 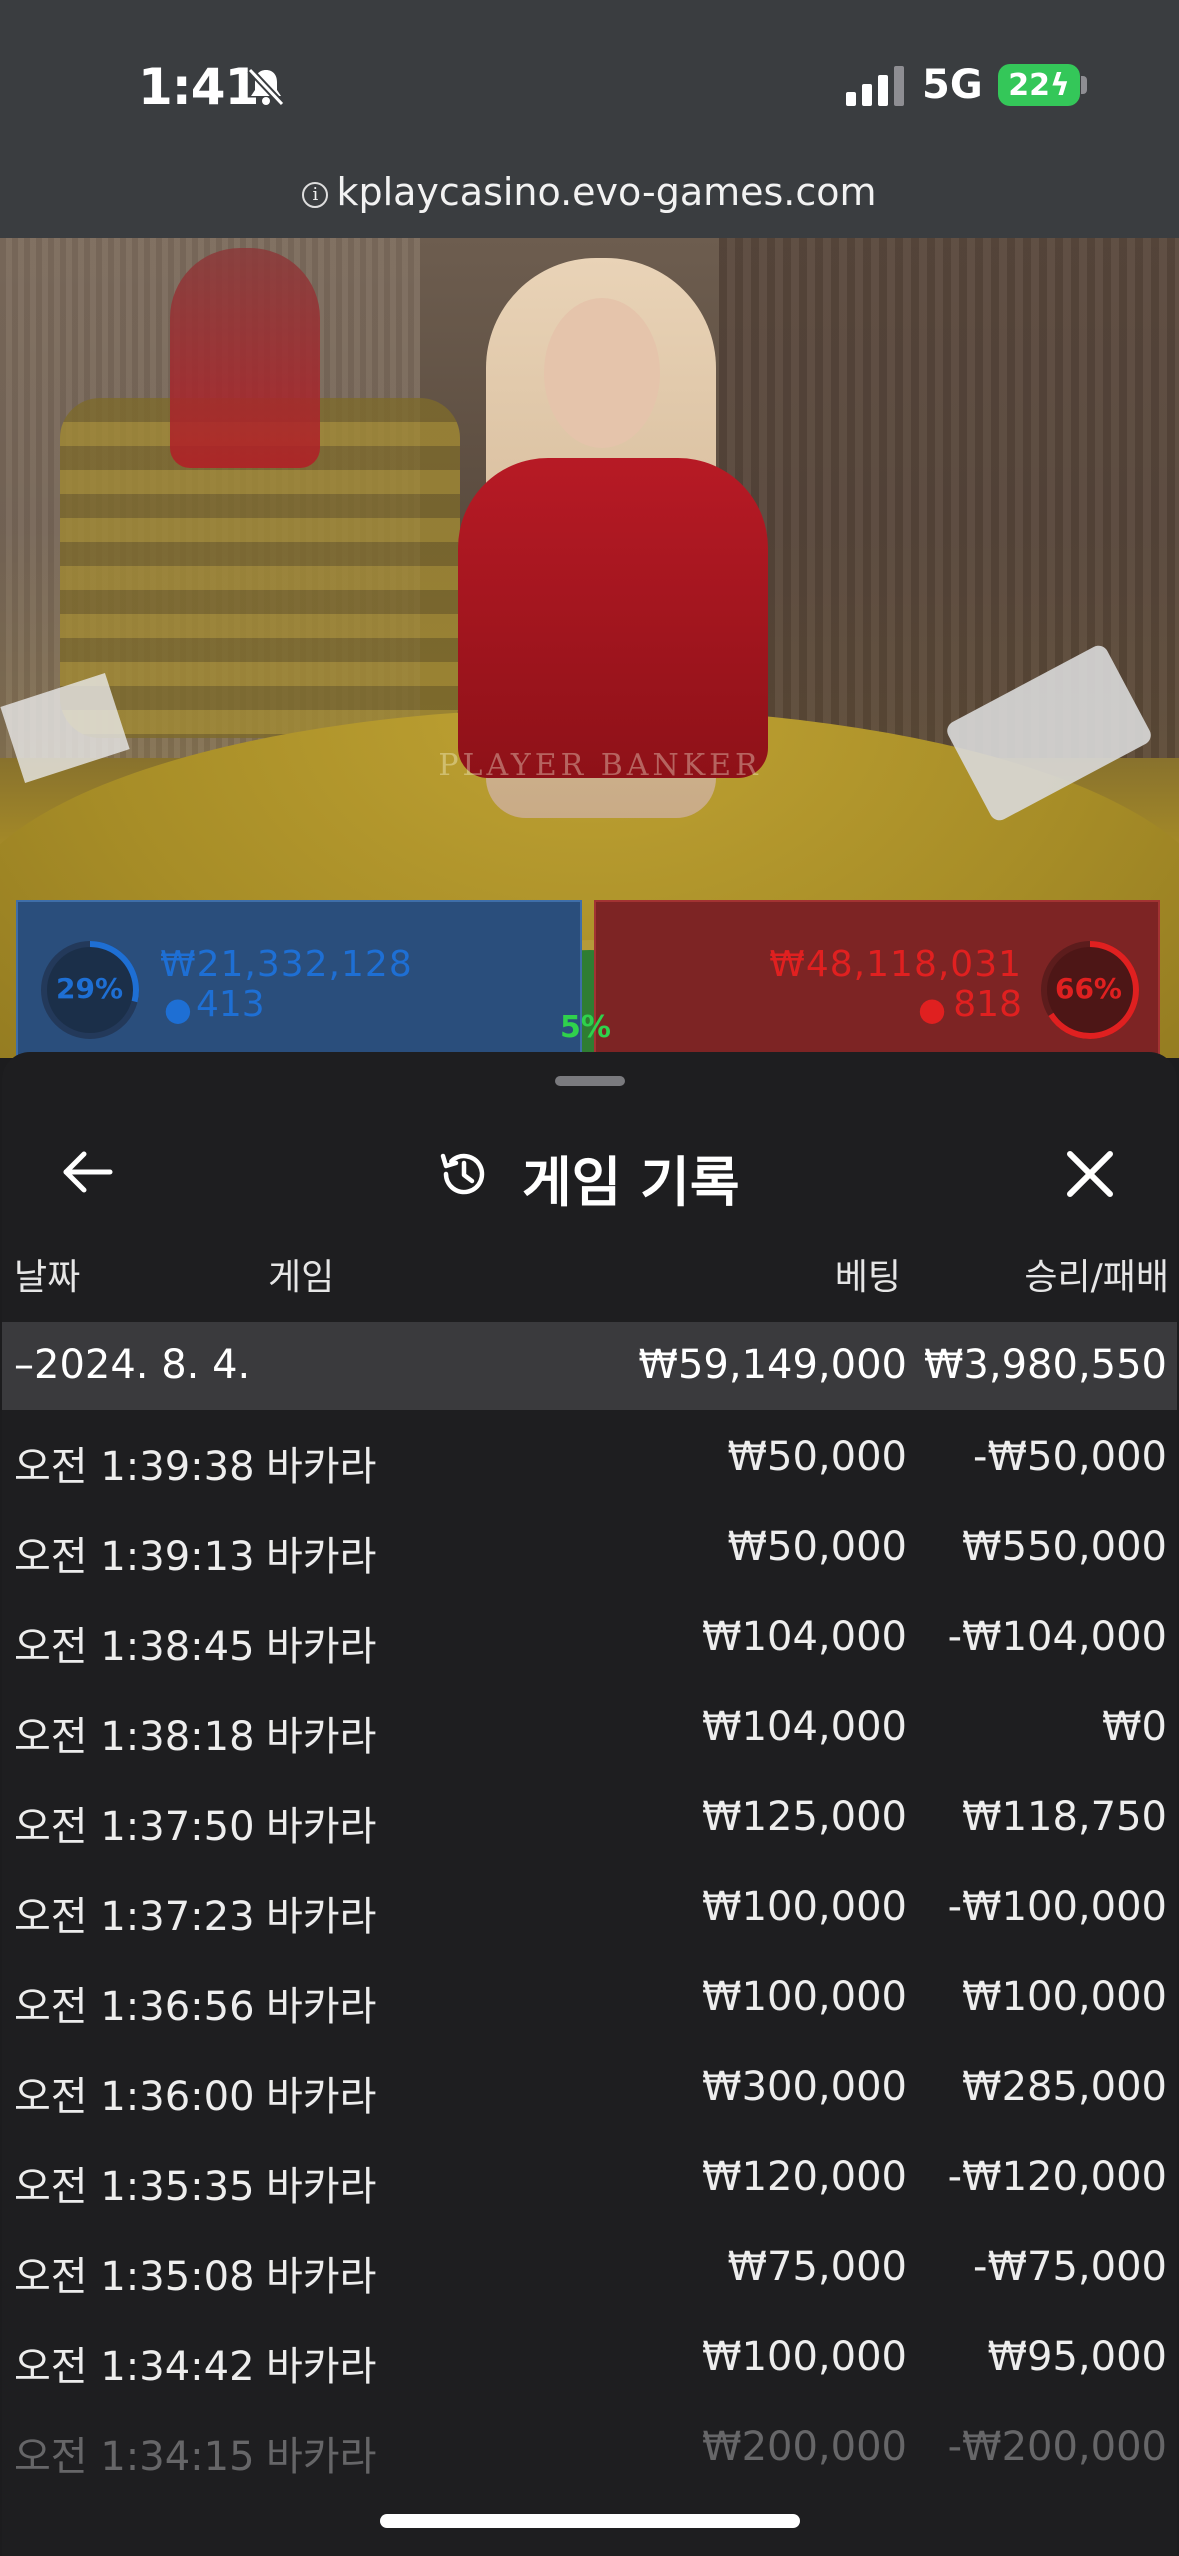 What do you see at coordinates (867, 1277) in the screenshot?
I see `column-header-bet: 베팅` at bounding box center [867, 1277].